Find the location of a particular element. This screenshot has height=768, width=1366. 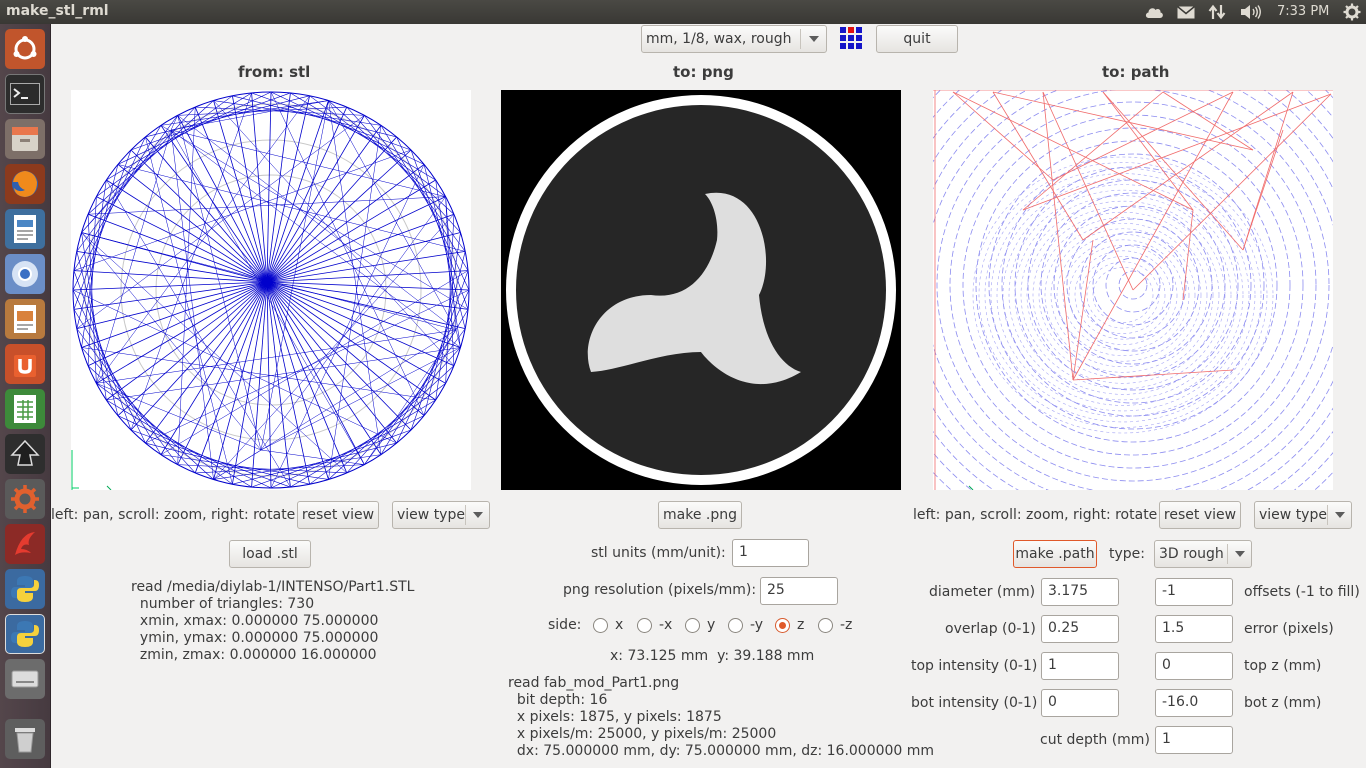

bot-intensity-label: bot intensity (0-1) is located at coordinates (974, 703).